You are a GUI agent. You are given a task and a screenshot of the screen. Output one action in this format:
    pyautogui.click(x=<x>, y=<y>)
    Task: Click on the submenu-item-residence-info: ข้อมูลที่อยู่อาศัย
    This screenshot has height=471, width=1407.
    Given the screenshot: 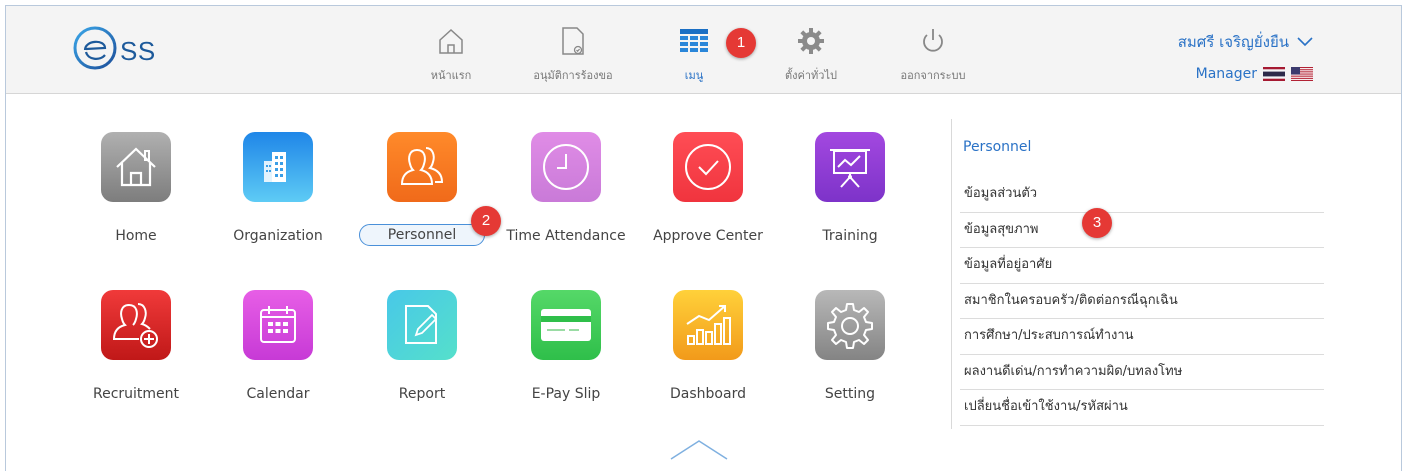 What is the action you would take?
    pyautogui.click(x=1142, y=266)
    